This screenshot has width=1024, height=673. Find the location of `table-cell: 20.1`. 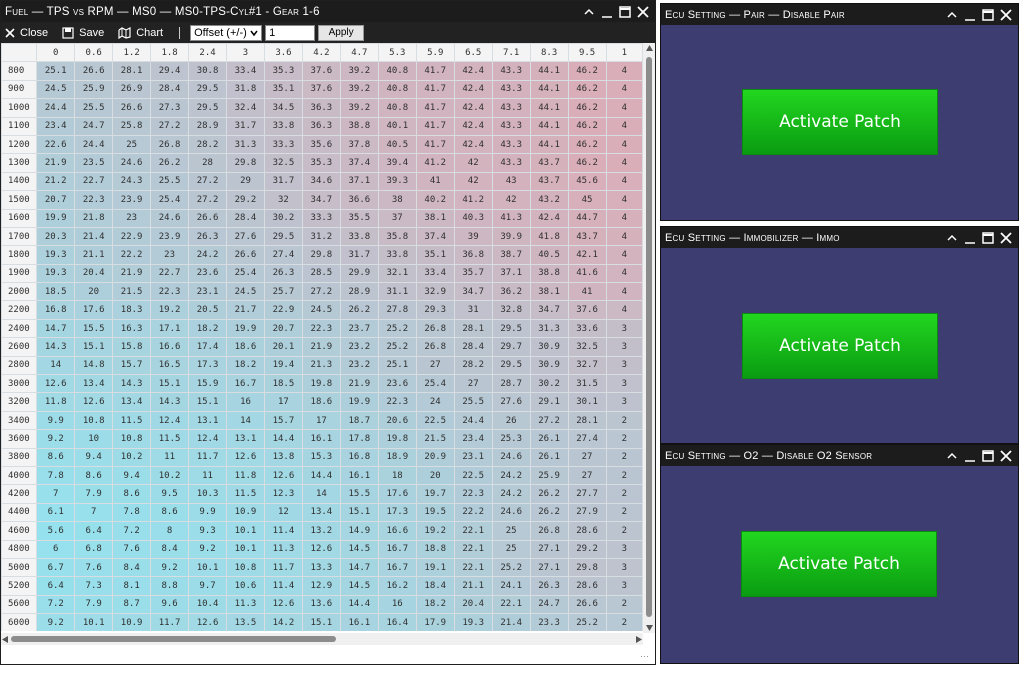

table-cell: 20.1 is located at coordinates (283, 347).